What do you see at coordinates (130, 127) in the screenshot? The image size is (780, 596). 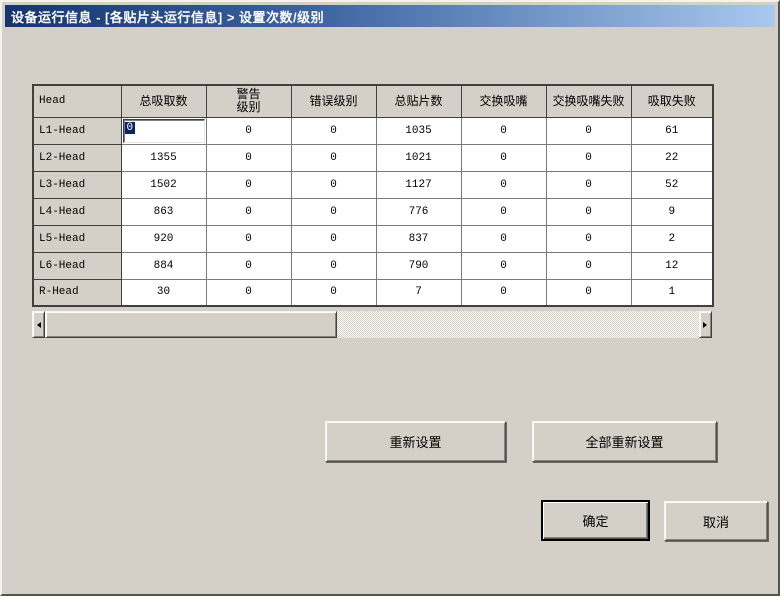 I see `selected-text: 0` at bounding box center [130, 127].